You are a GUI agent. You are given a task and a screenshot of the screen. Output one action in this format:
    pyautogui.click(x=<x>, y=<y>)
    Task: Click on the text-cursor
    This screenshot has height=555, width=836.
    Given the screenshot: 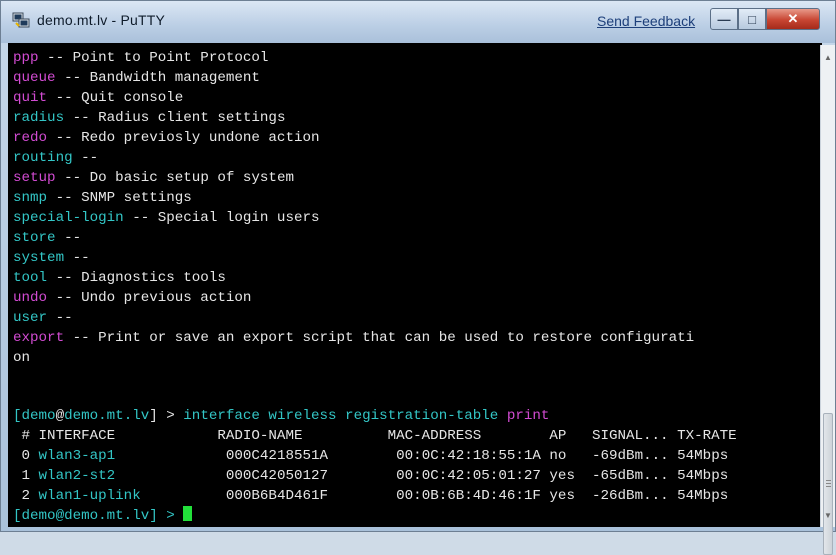 What is the action you would take?
    pyautogui.click(x=188, y=513)
    